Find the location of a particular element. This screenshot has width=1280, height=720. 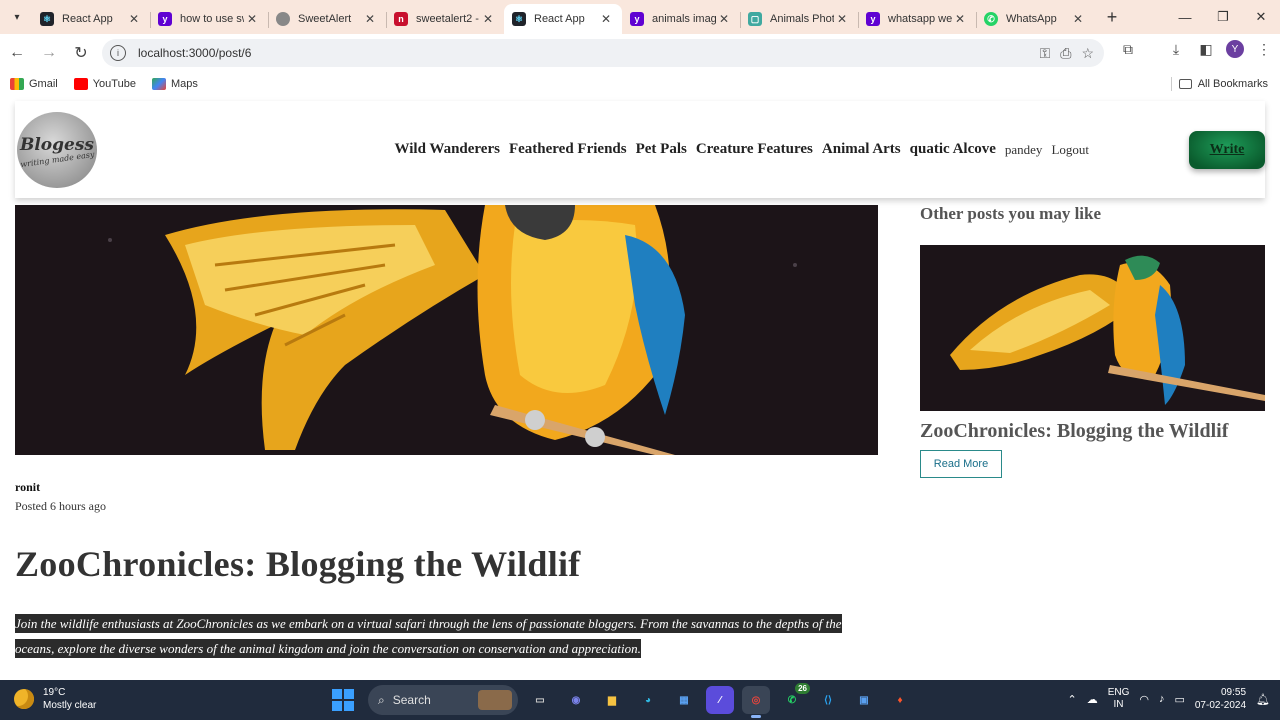

browser-tab: SweetAlert ✕ is located at coordinates (327, 19).